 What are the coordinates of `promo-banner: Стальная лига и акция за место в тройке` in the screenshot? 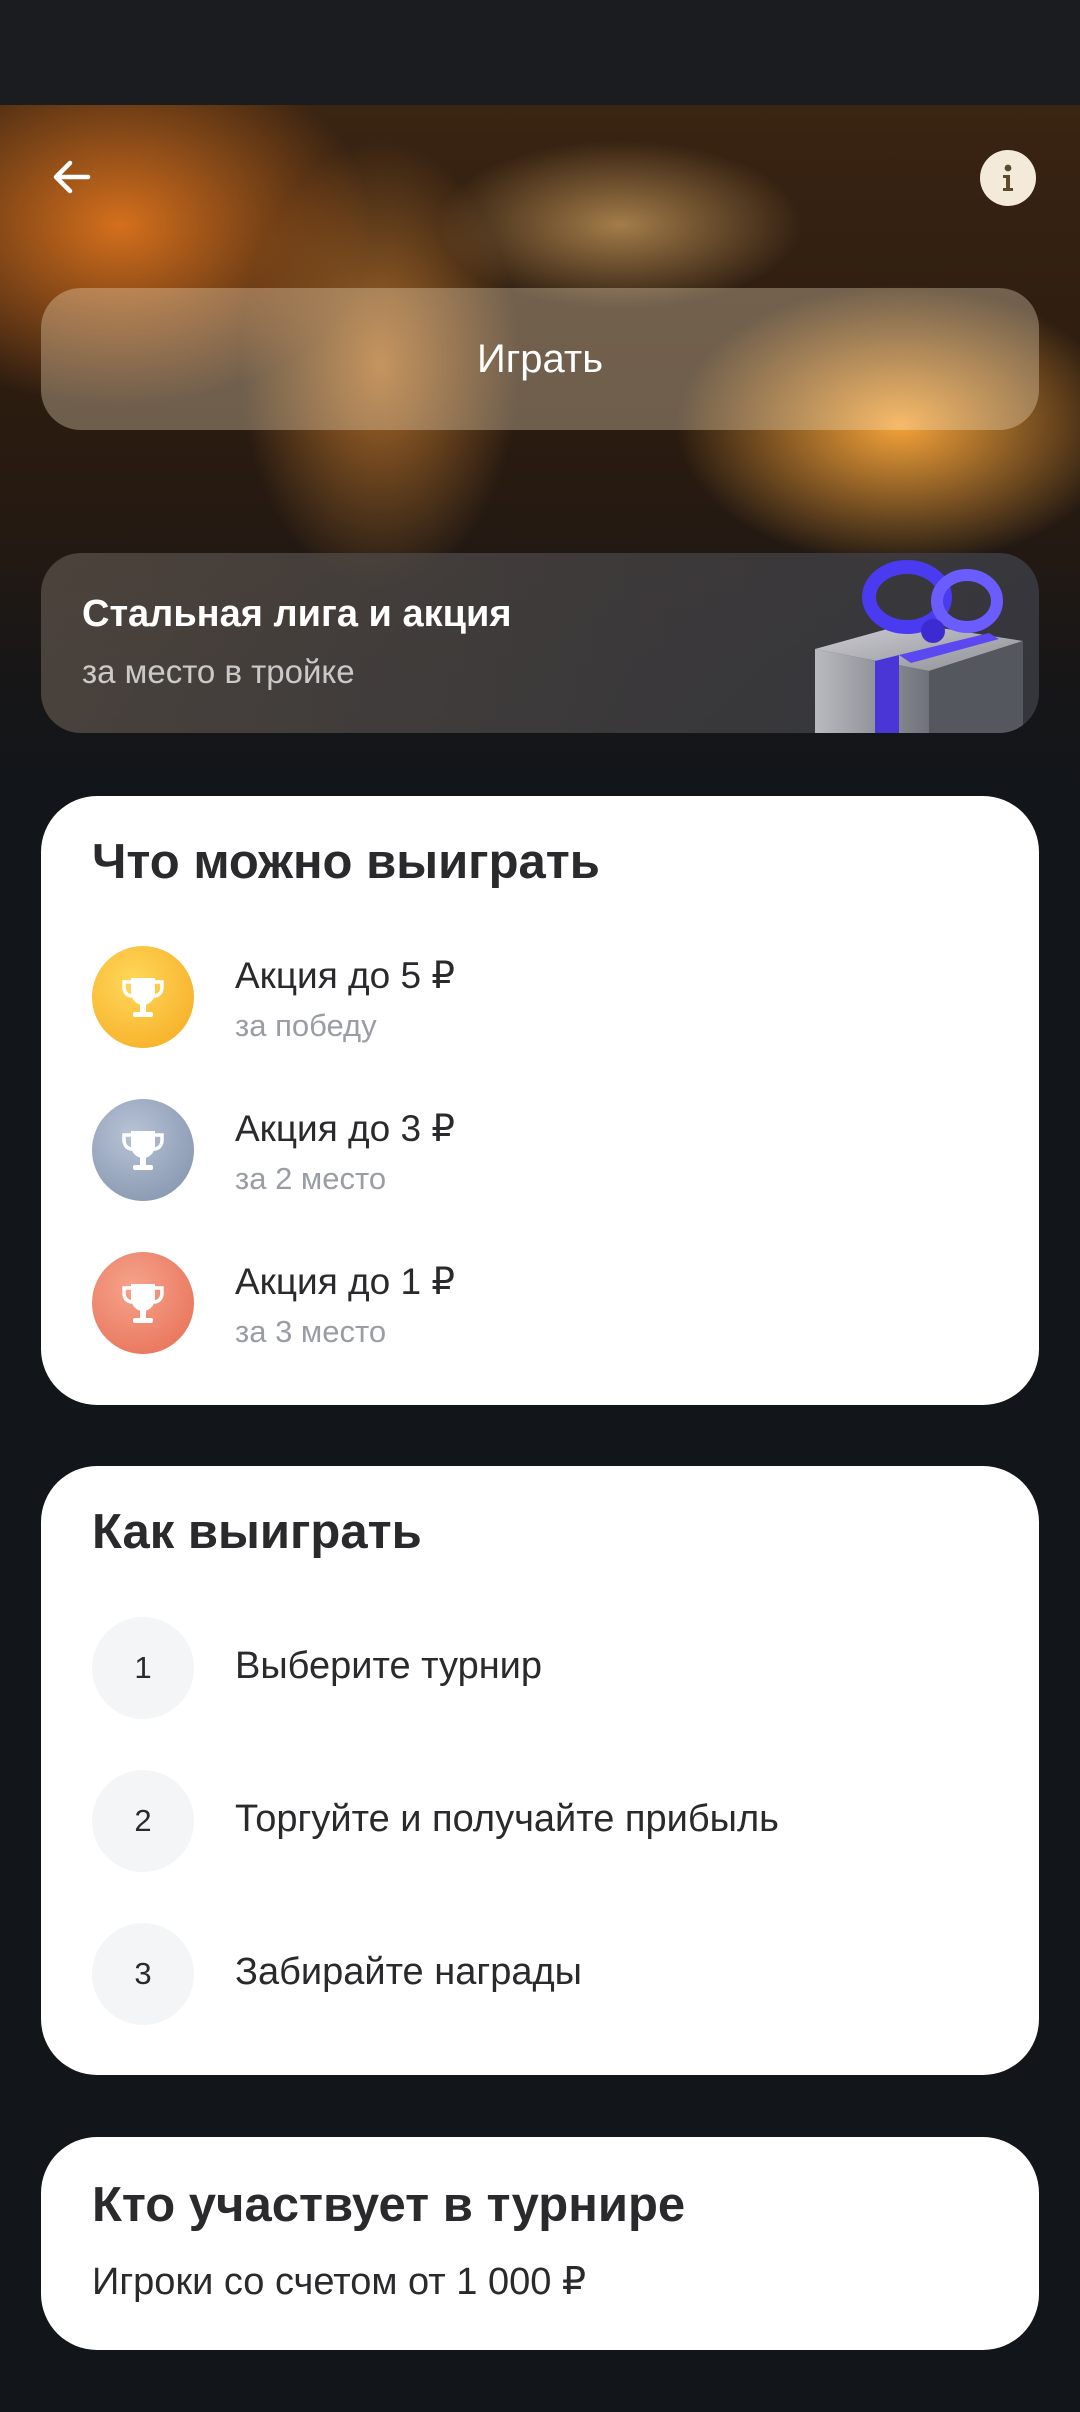 It's located at (540, 643).